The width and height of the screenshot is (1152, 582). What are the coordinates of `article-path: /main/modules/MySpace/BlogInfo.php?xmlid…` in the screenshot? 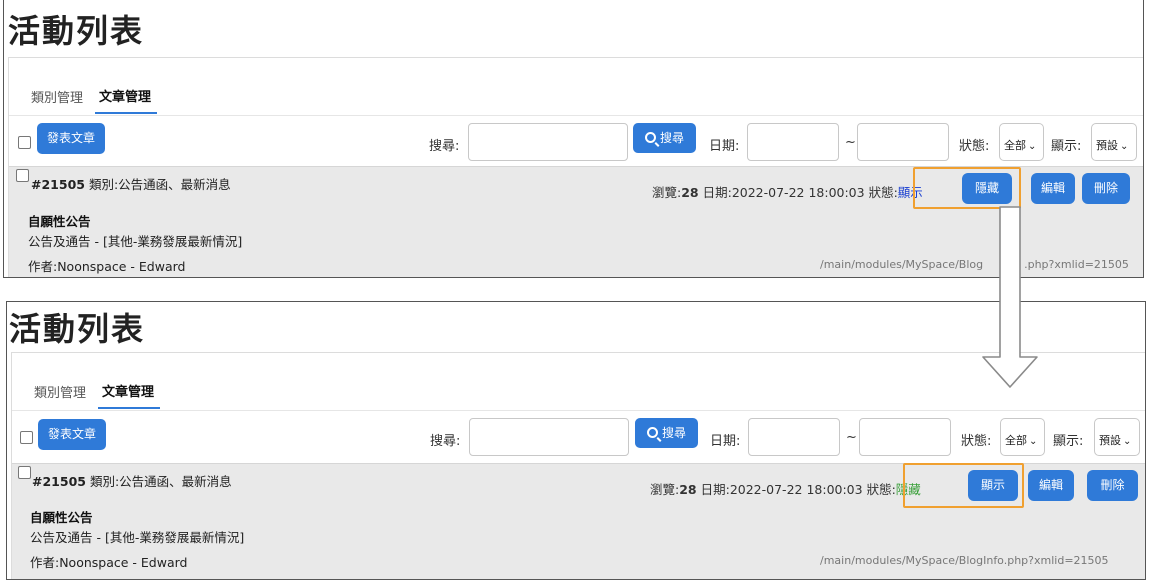 It's located at (964, 560).